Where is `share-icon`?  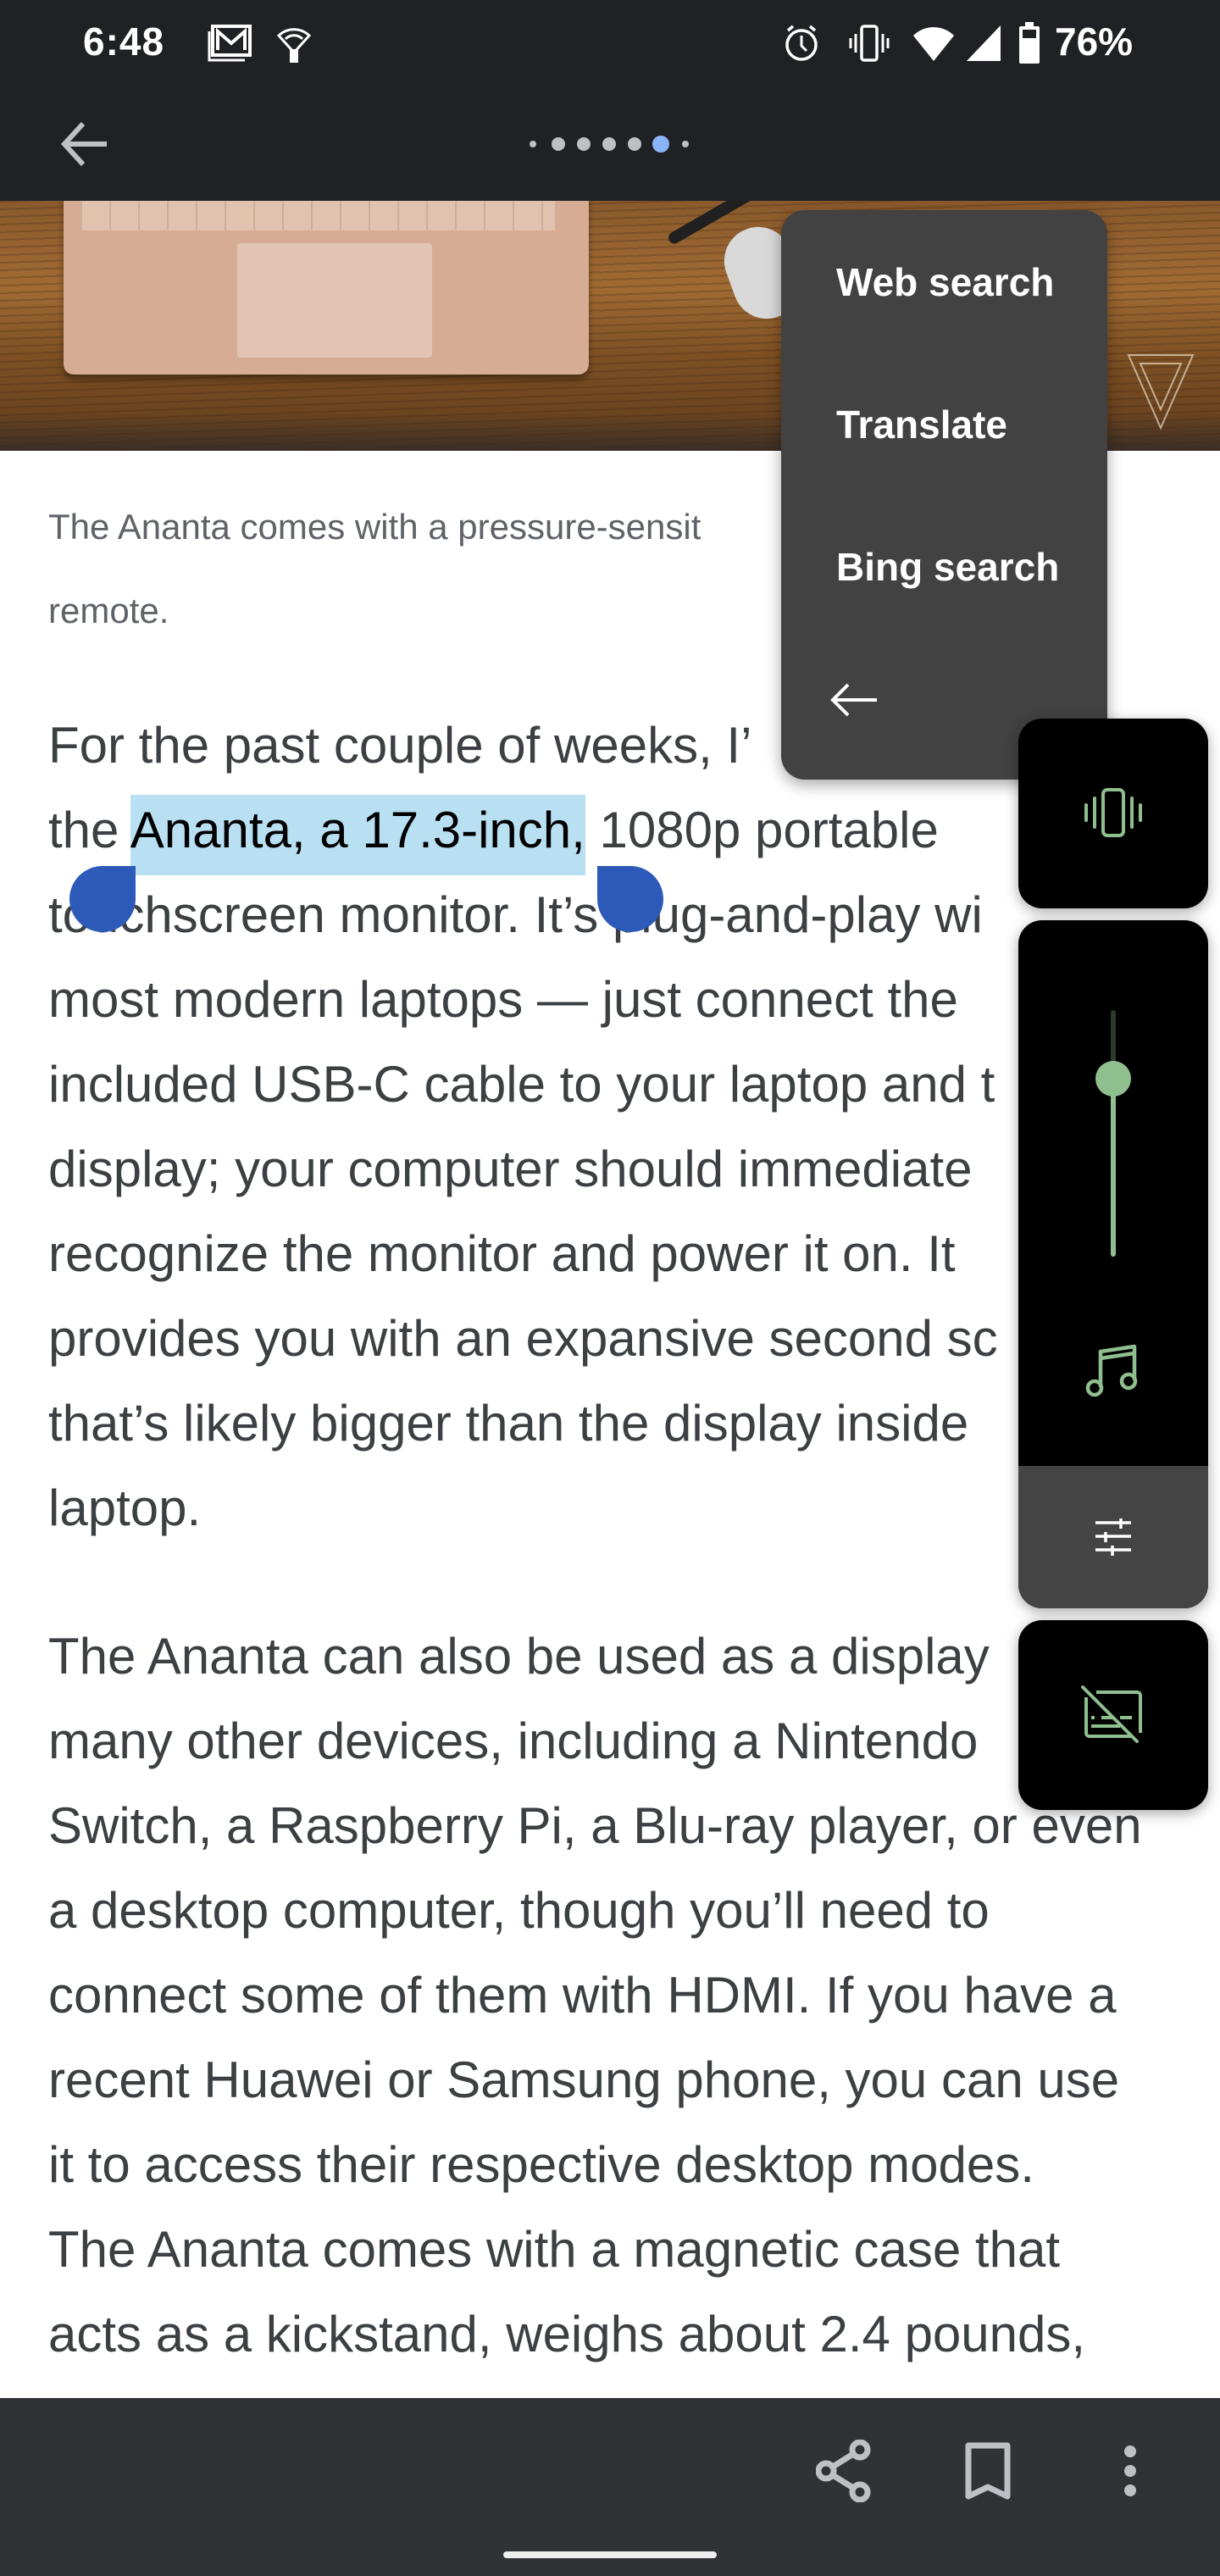
share-icon is located at coordinates (843, 2471).